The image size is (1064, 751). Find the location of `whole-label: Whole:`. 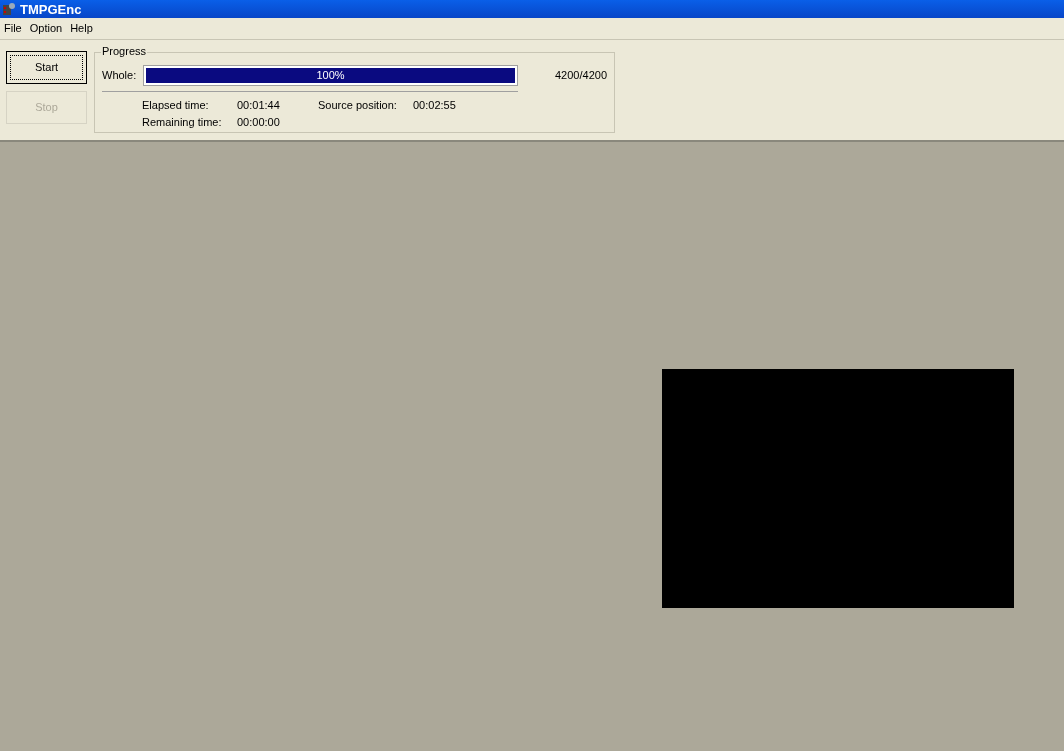

whole-label: Whole: is located at coordinates (120, 76).